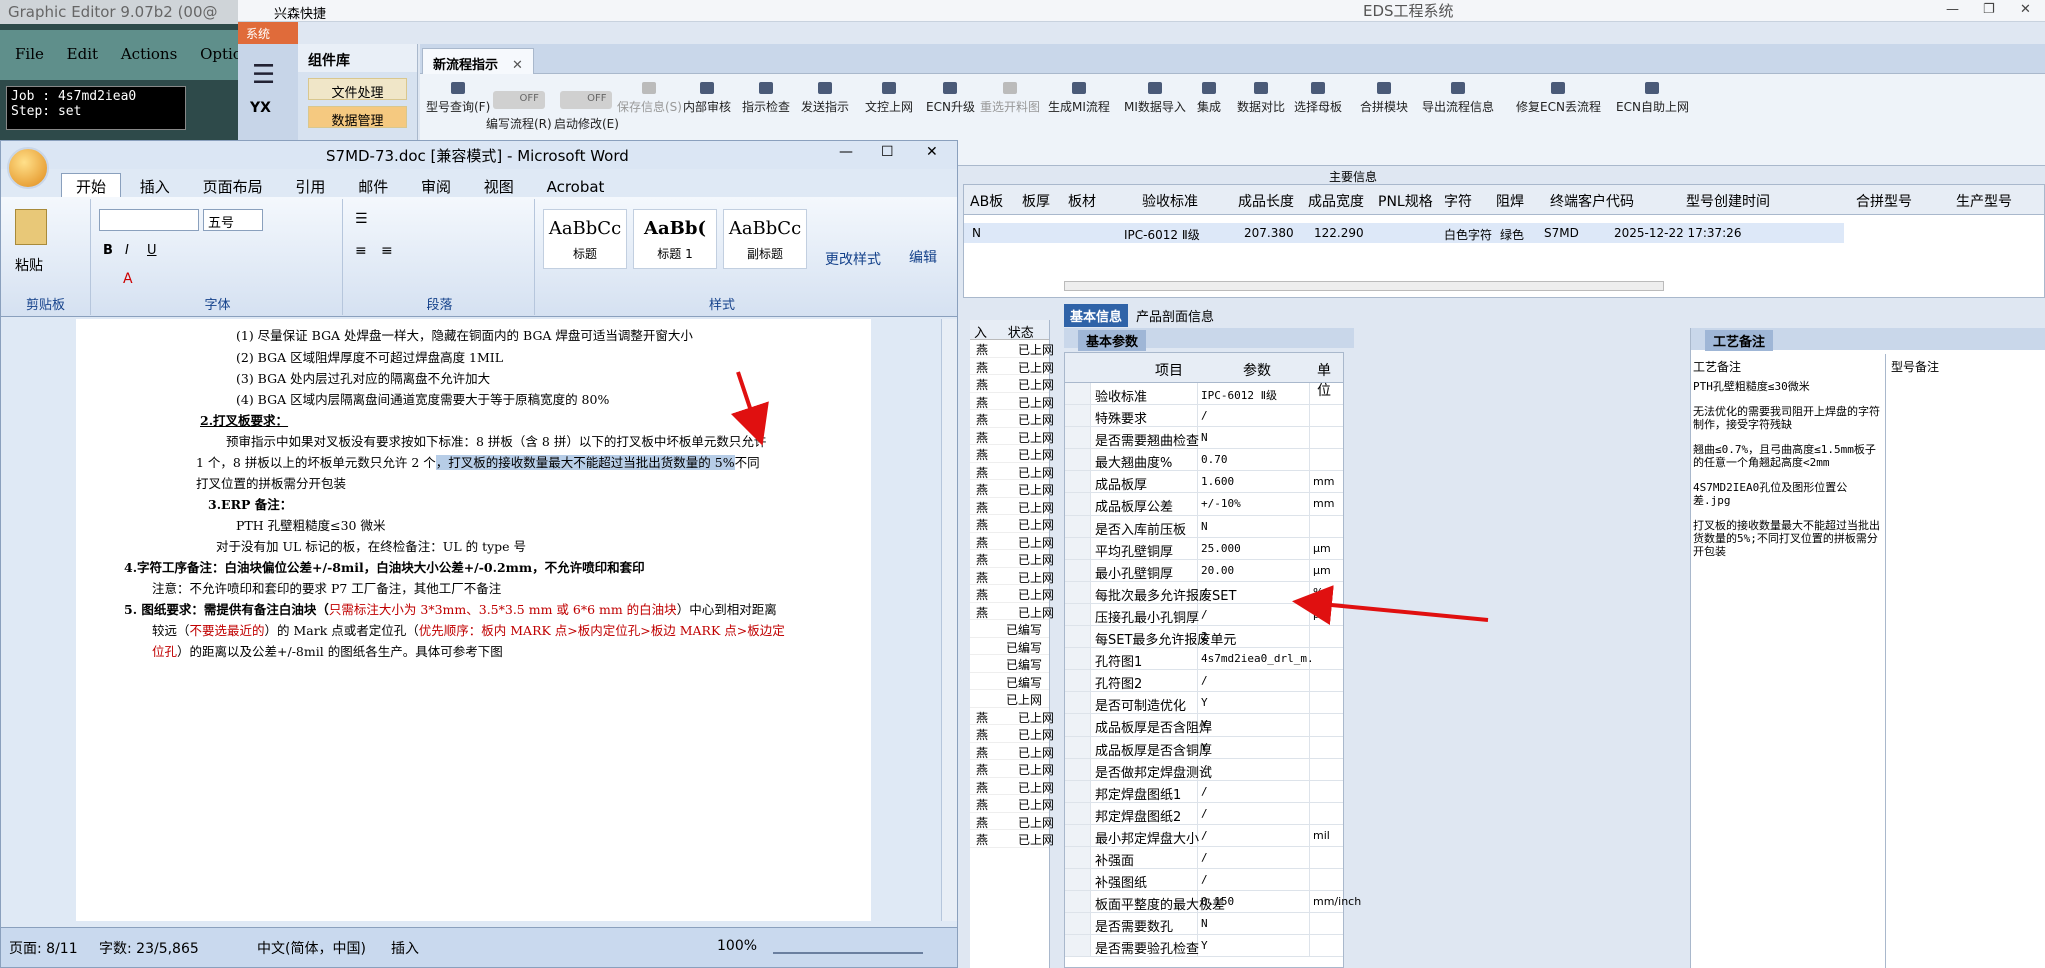  Describe the element at coordinates (1010, 98) in the screenshot. I see `reselect-cutting-button: 重选开料图` at that location.